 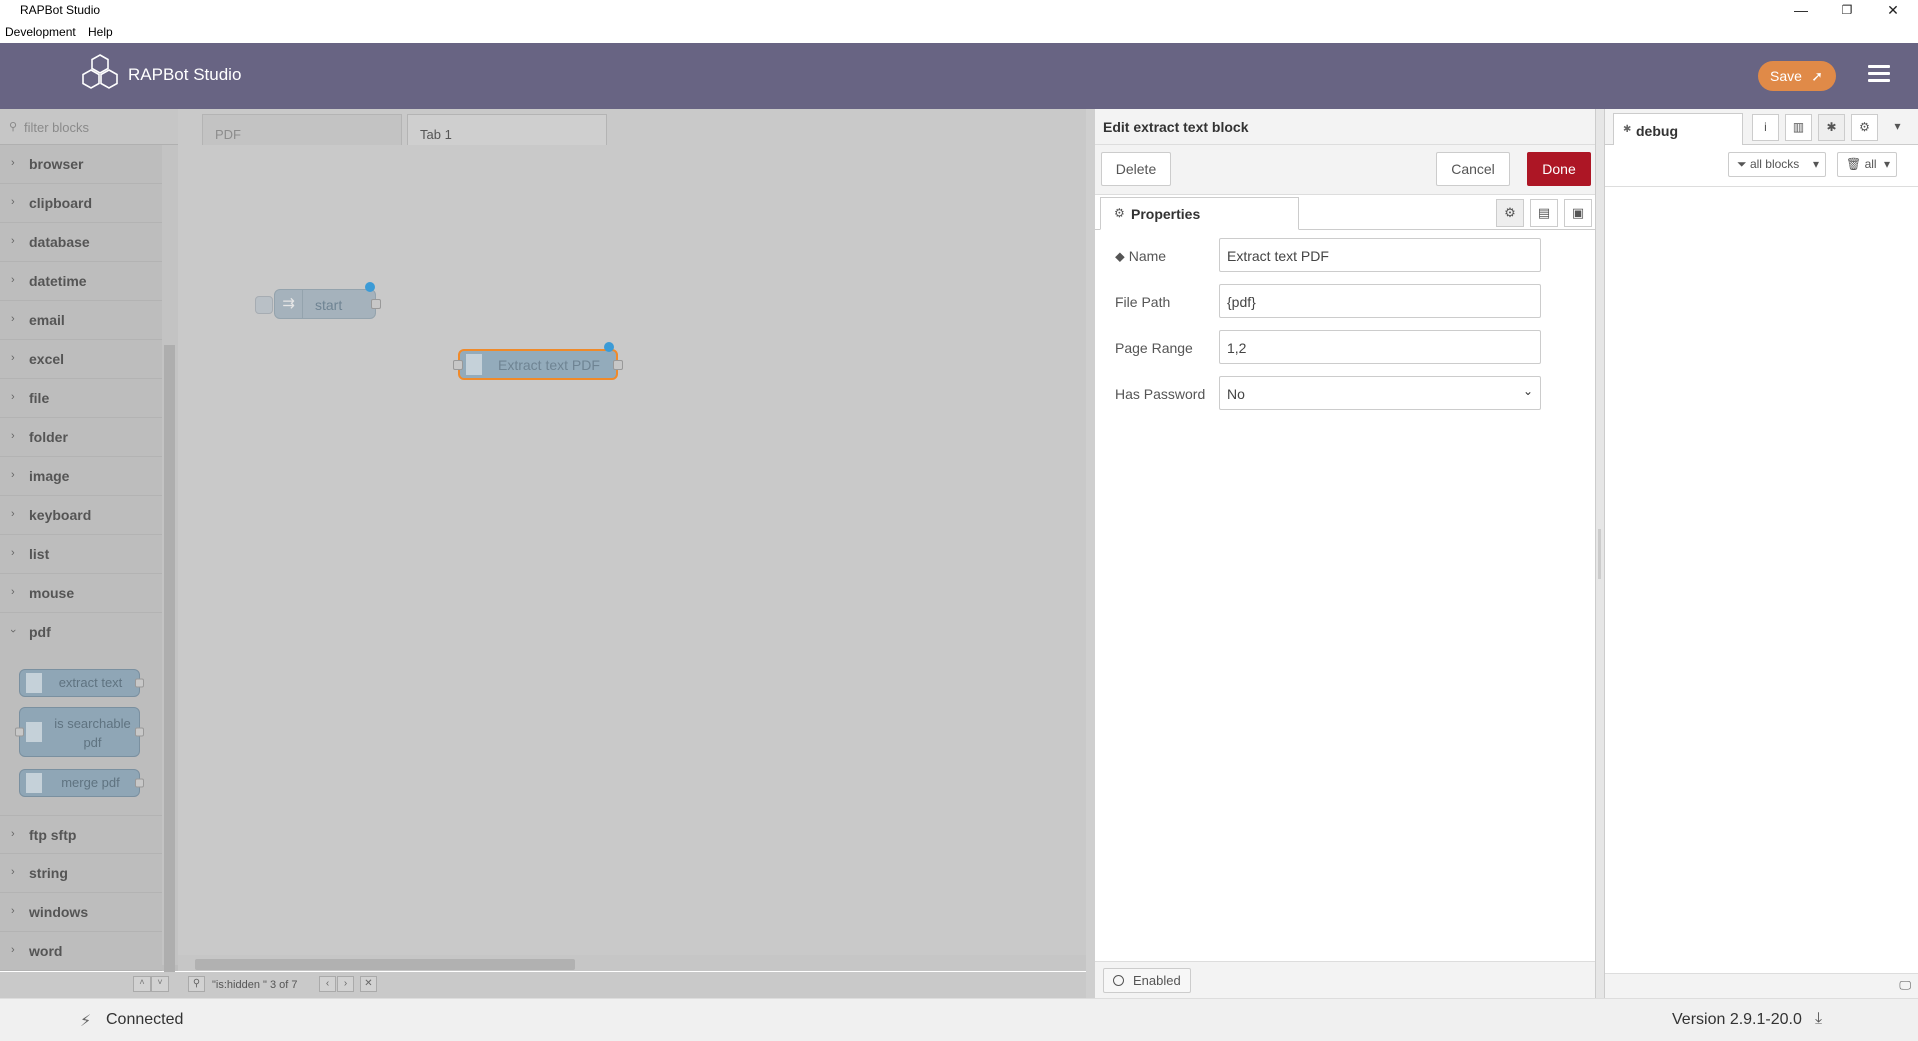 What do you see at coordinates (79, 732) in the screenshot?
I see `palette-node-is-searchable-pdf: is searchable pdf` at bounding box center [79, 732].